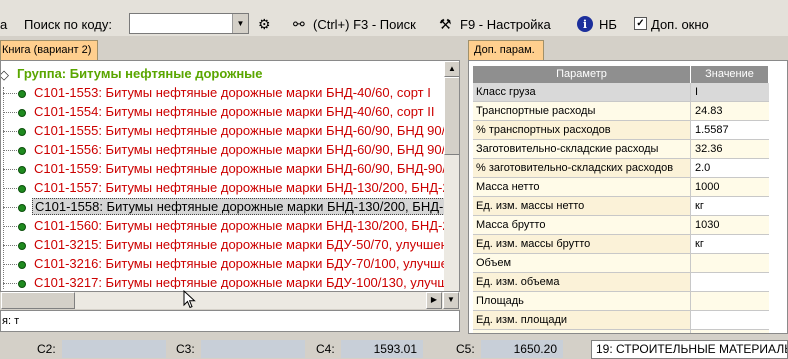 Image resolution: width=788 pixels, height=359 pixels. I want to click on tree-vertical-scrollbar: ▲, so click(451, 176).